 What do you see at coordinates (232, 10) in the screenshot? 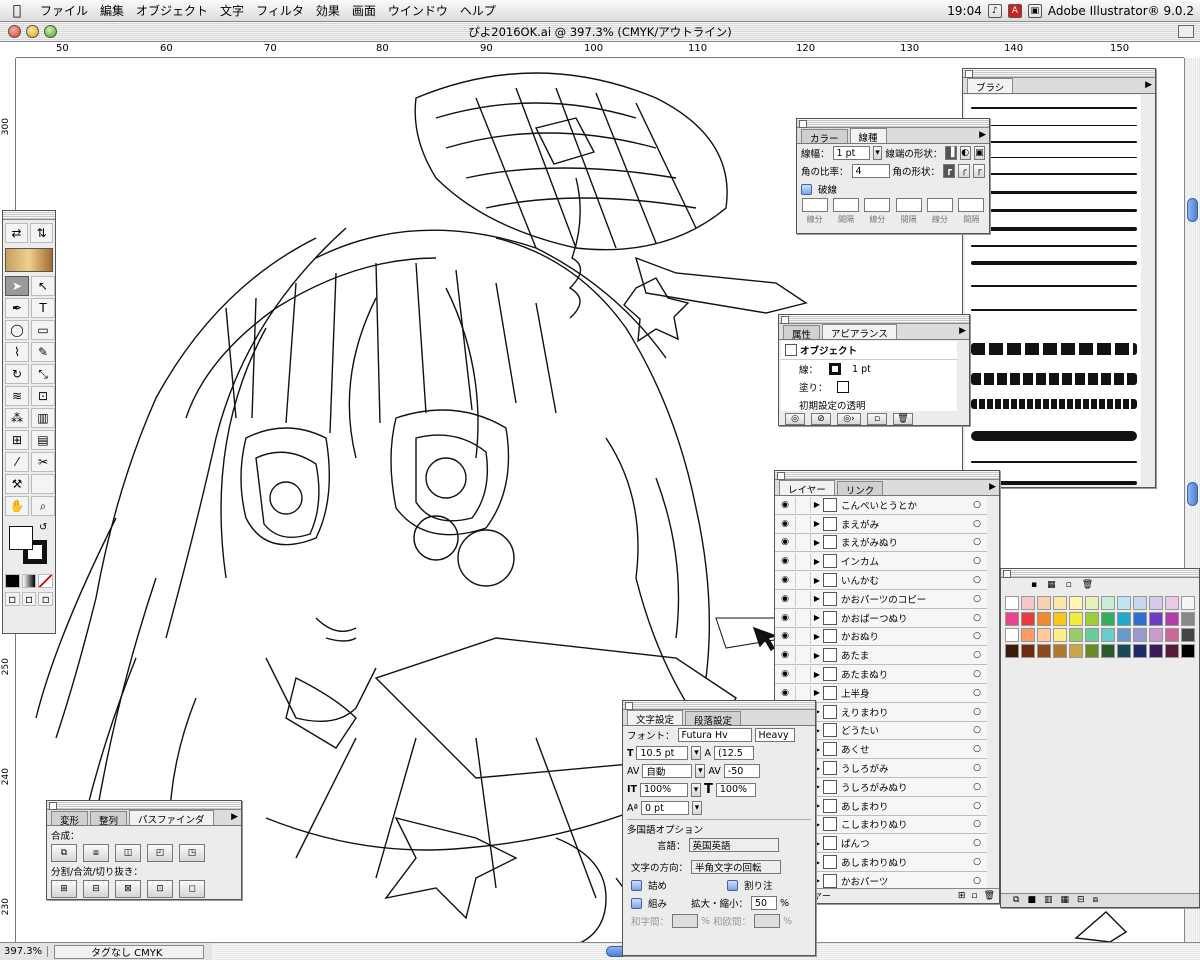
I see `menu-type: 文字` at bounding box center [232, 10].